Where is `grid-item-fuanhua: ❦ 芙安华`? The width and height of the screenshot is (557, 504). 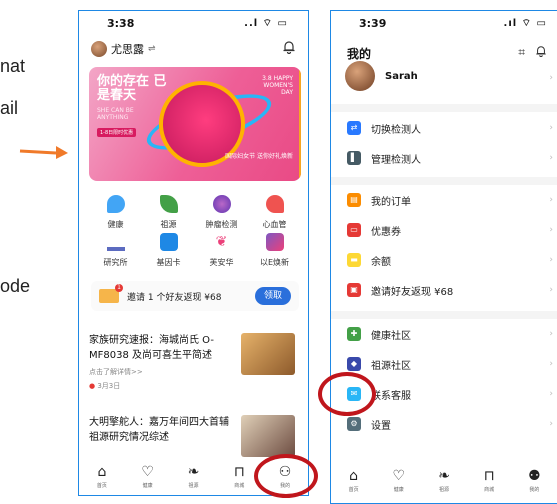
grid-item-fuanhua: ❦ 芙安华 is located at coordinates (221, 250).